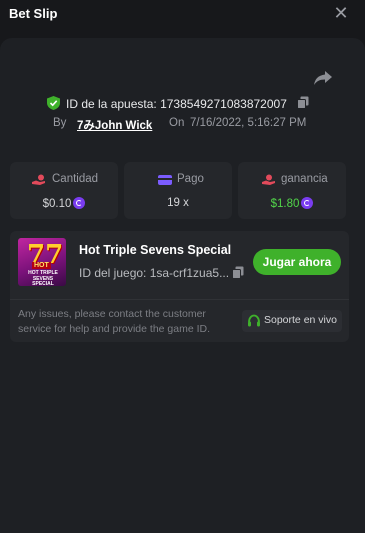  I want to click on stat-label: Cantidad, so click(75, 179).